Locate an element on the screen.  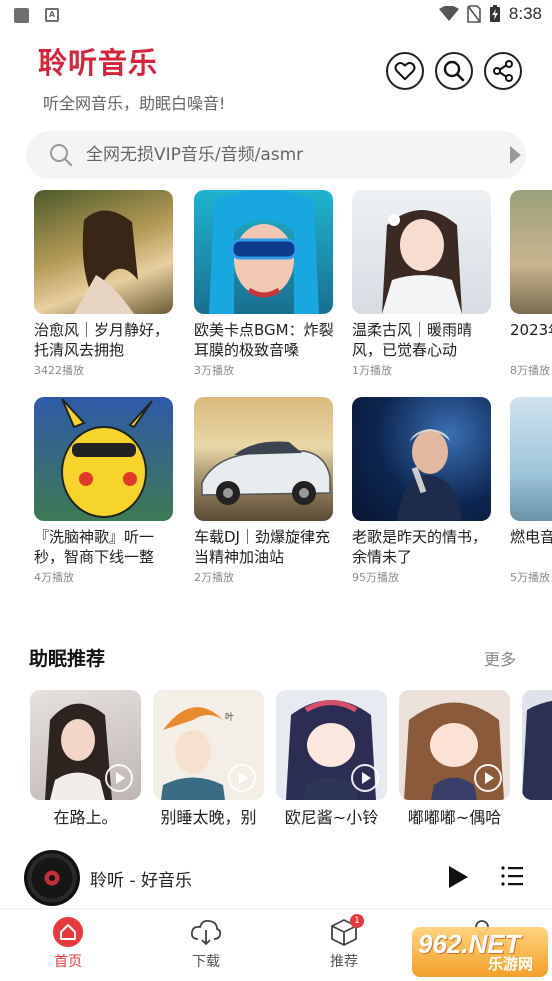
sleep-card: 叶 别睡太晚，别 is located at coordinates (208, 759).